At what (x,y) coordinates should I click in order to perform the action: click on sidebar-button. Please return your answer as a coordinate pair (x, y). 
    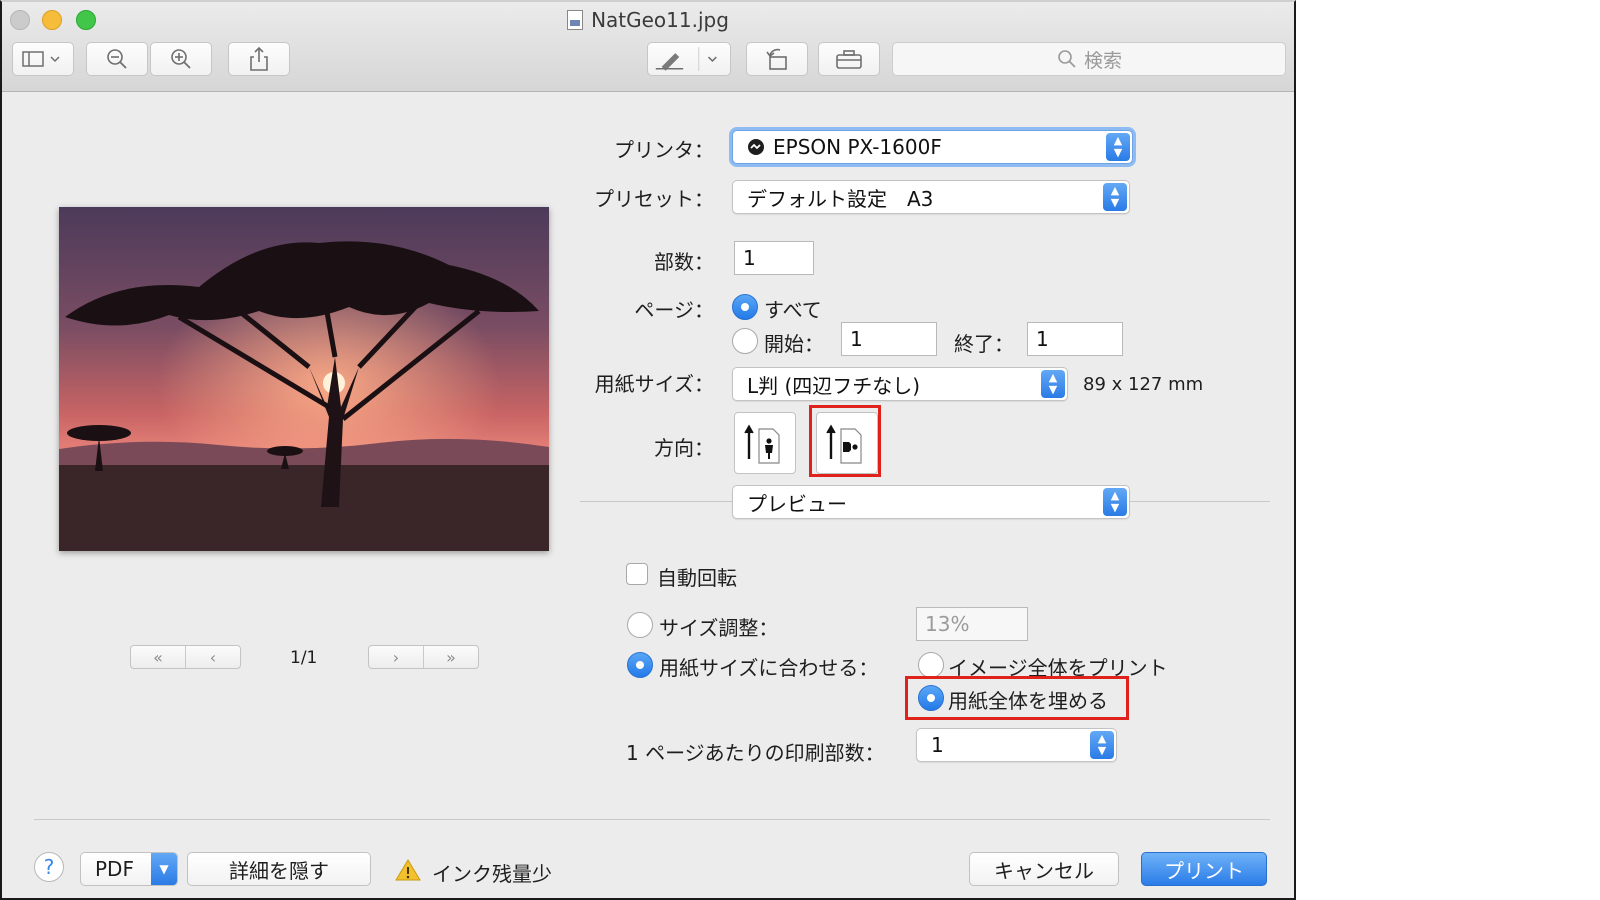
    Looking at the image, I should click on (43, 59).